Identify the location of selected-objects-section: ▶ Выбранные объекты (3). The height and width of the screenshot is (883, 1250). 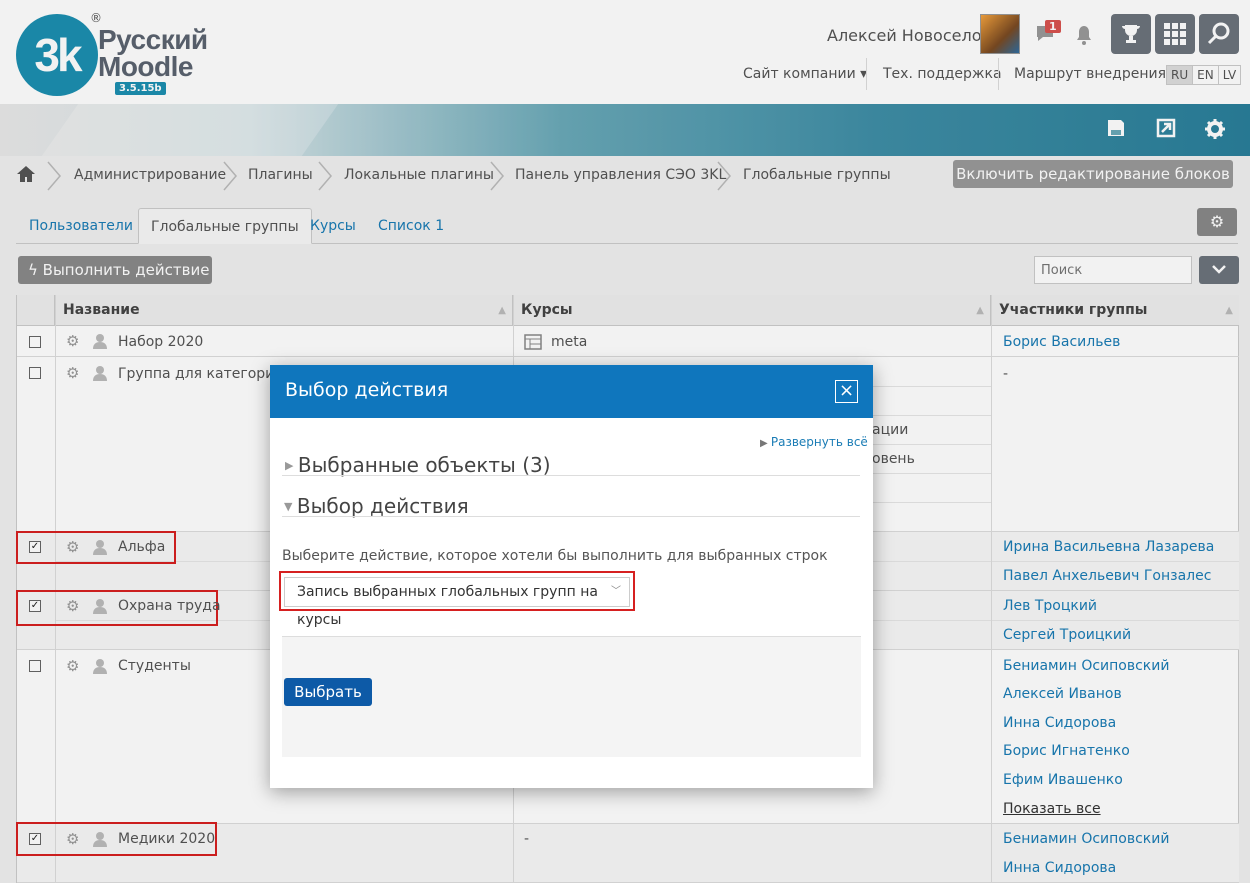
(418, 465).